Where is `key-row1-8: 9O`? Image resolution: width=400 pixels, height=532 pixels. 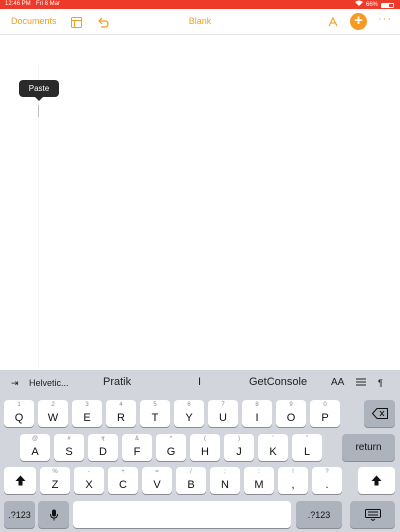 key-row1-8: 9O is located at coordinates (291, 413).